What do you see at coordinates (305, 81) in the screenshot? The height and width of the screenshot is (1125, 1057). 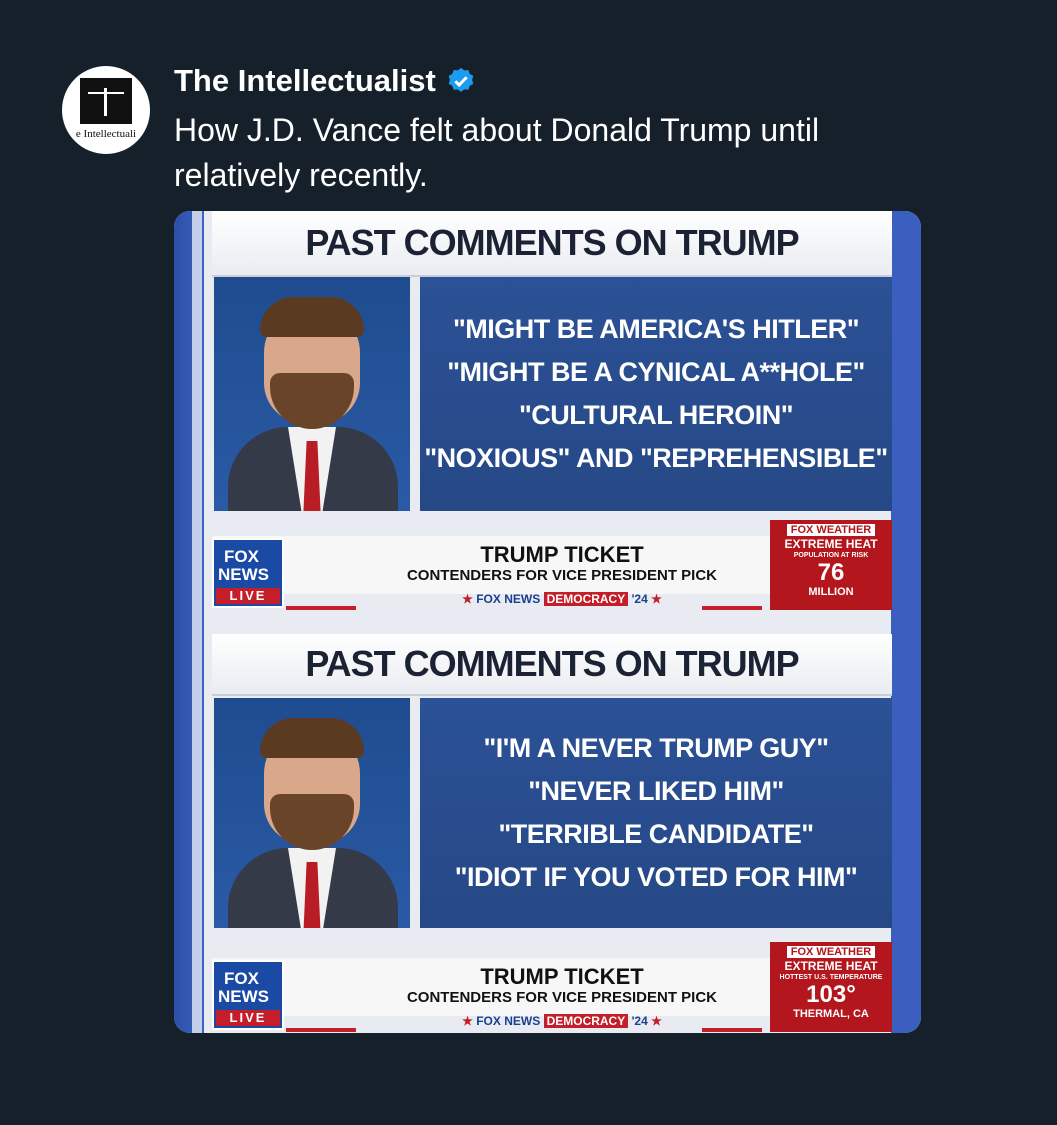 I see `author-name: The Intellectualist` at bounding box center [305, 81].